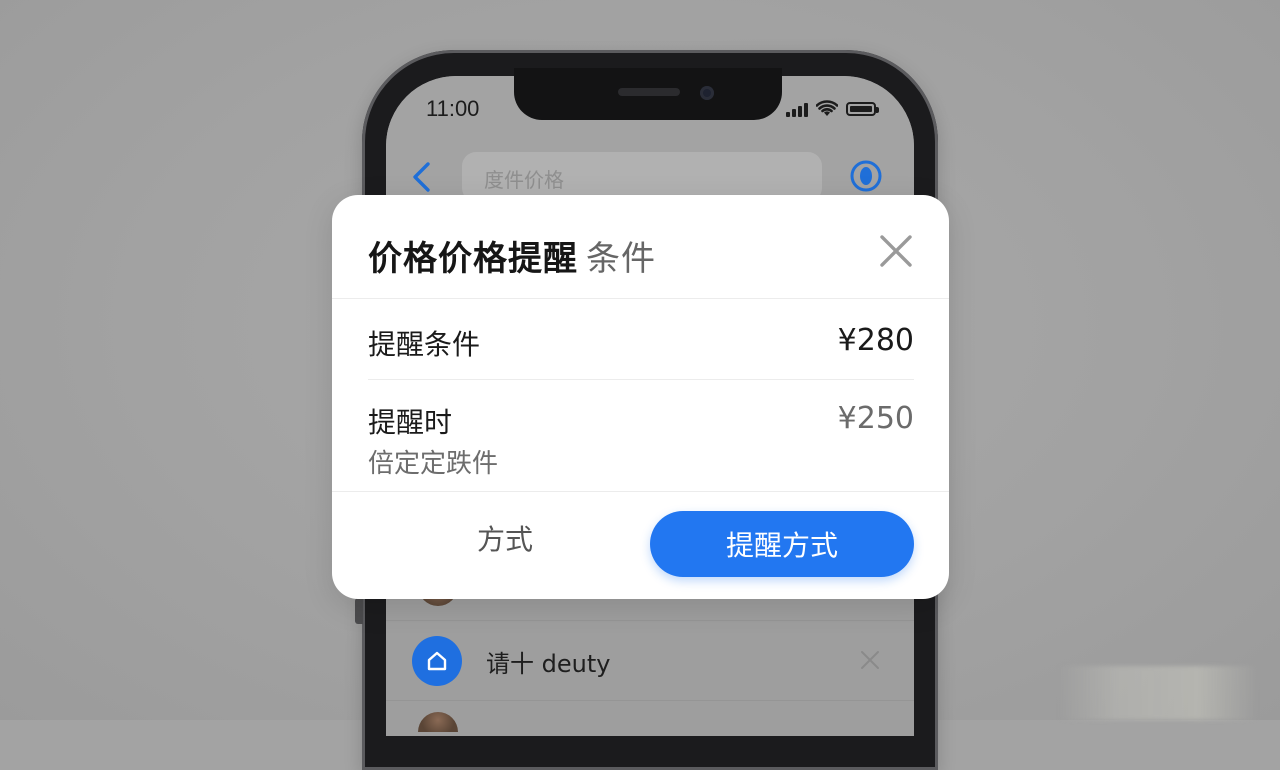 The width and height of the screenshot is (1280, 770). Describe the element at coordinates (641, 379) in the screenshot. I see `row-divider` at that location.